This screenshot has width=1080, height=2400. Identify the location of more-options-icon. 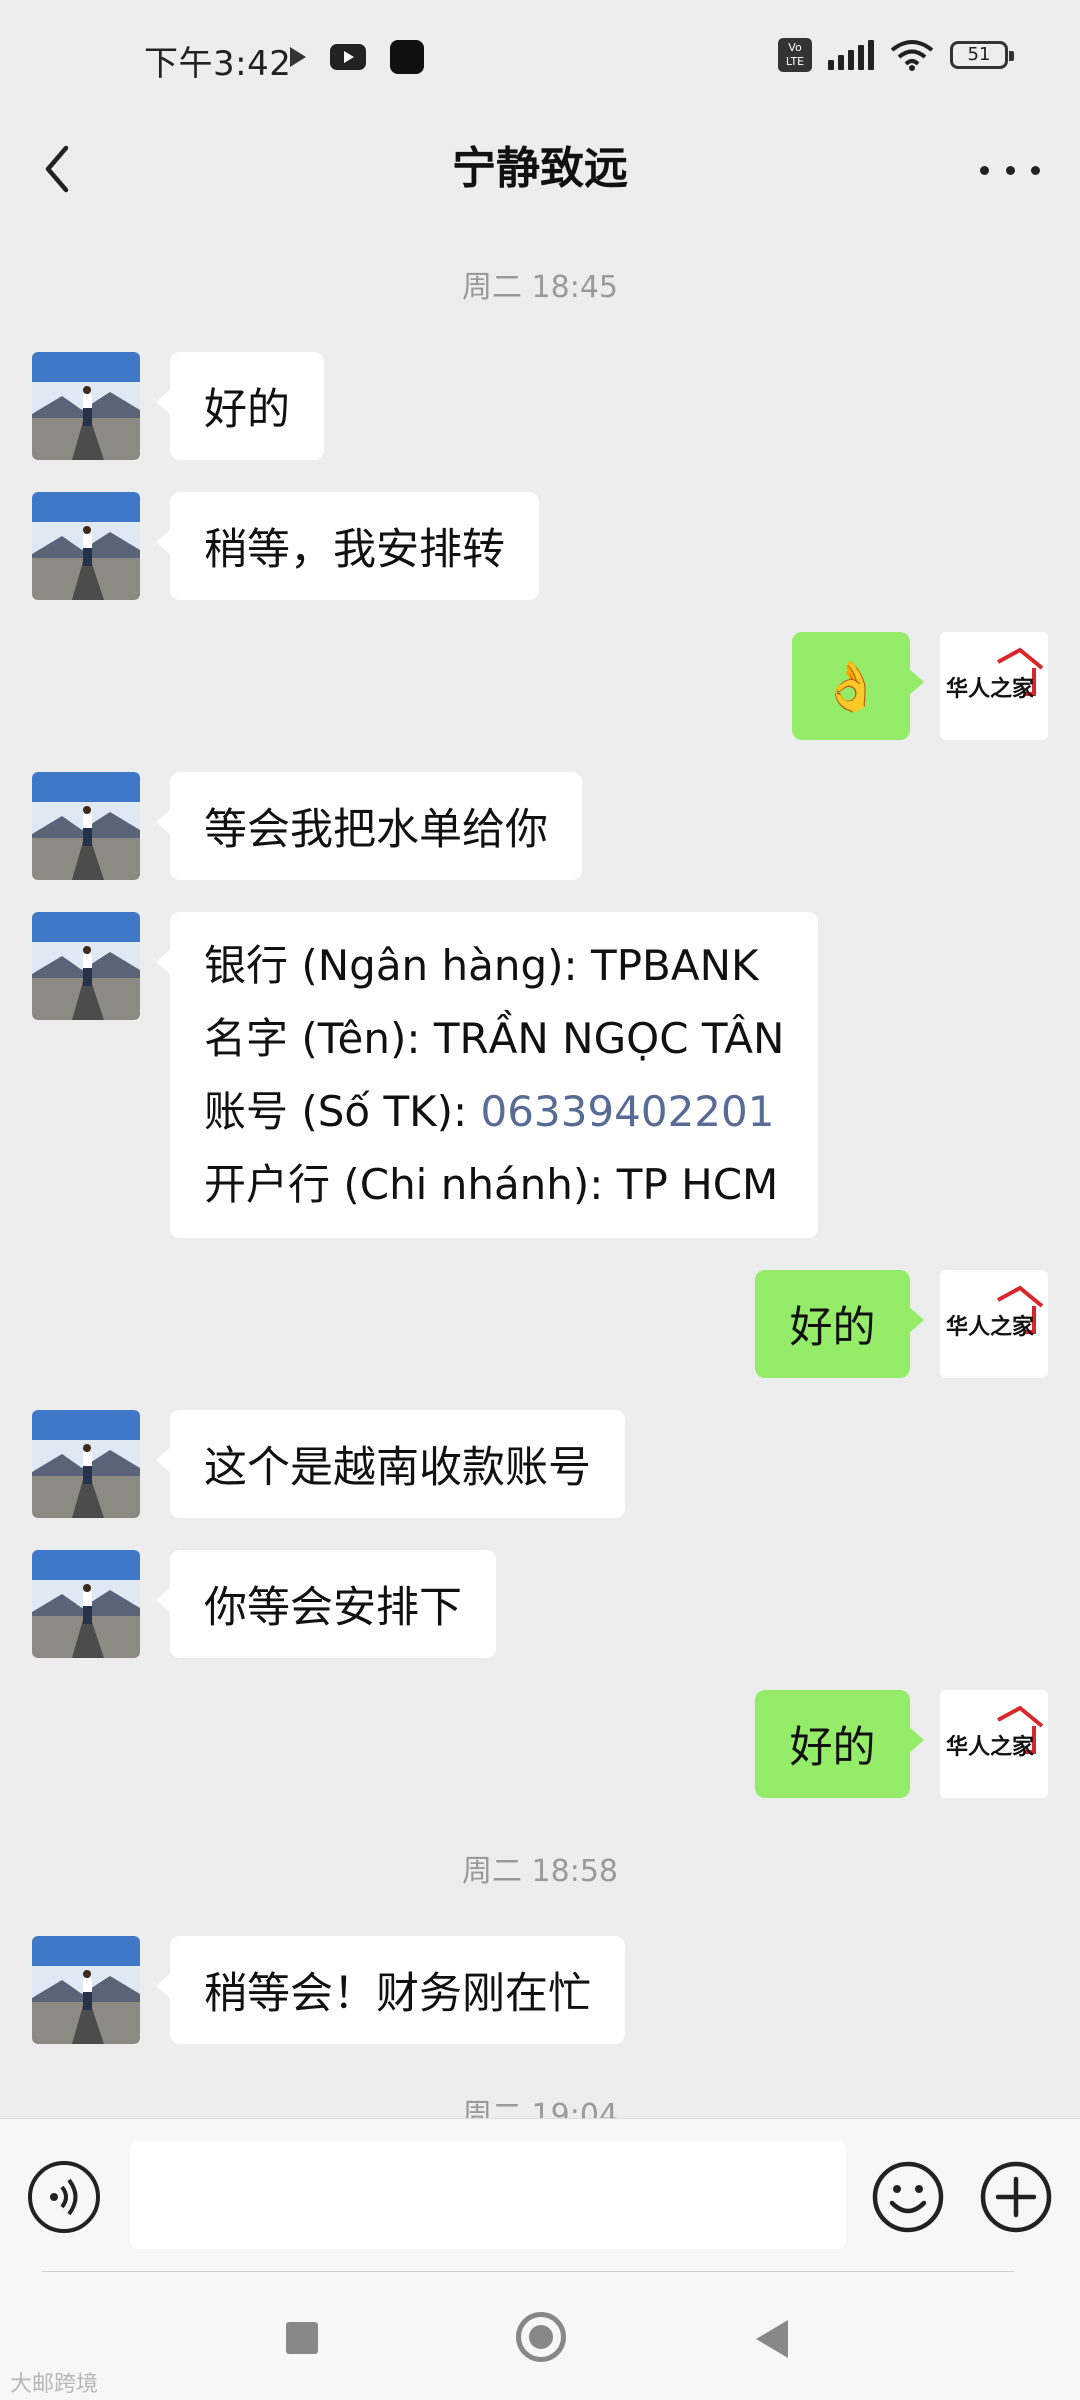
(1010, 170).